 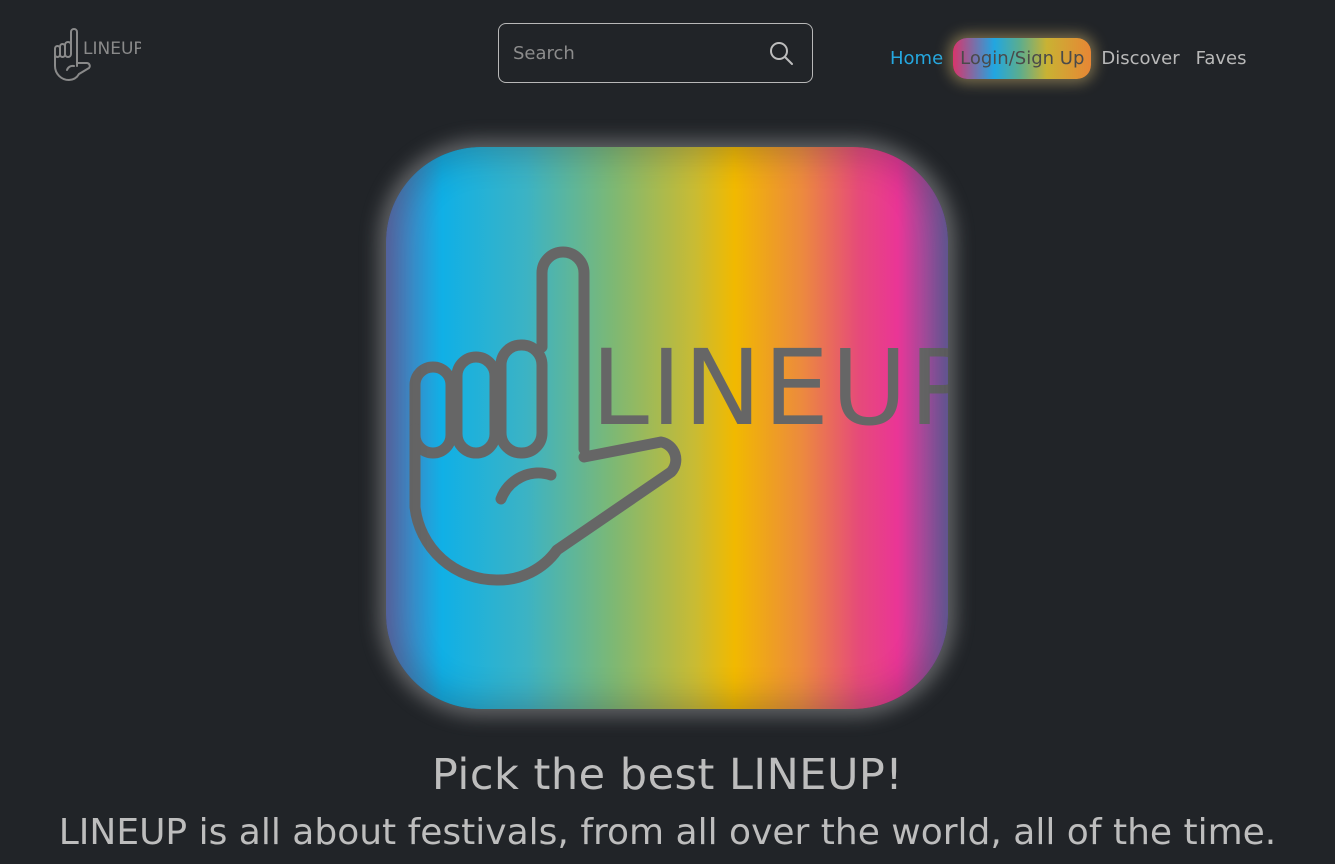 What do you see at coordinates (633, 53) in the screenshot?
I see `search-input` at bounding box center [633, 53].